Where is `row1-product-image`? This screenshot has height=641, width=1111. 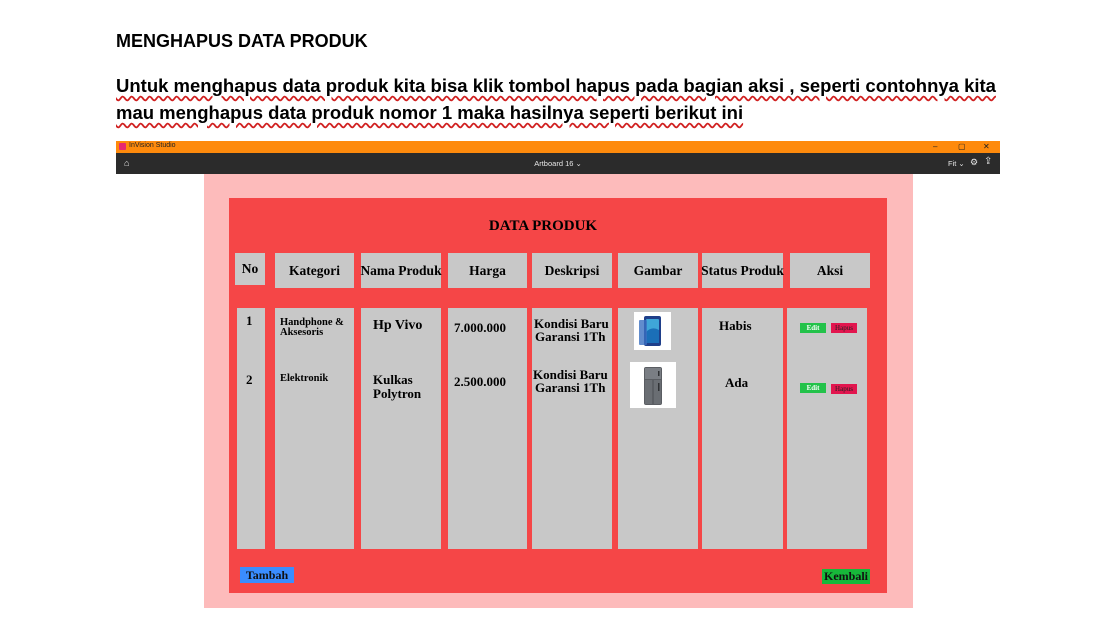
row1-product-image is located at coordinates (652, 331).